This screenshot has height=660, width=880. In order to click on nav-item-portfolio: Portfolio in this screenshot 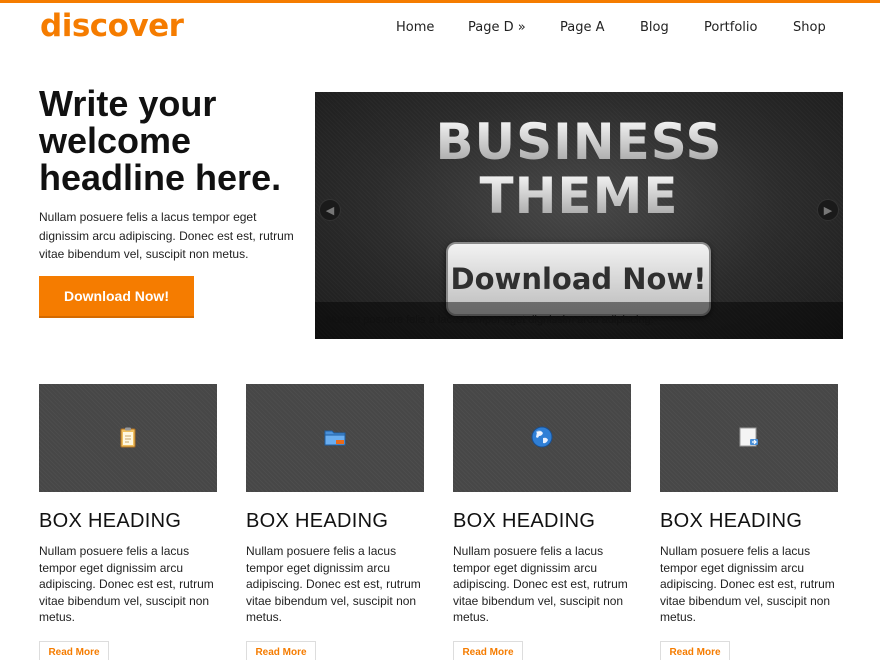, I will do `click(730, 27)`.